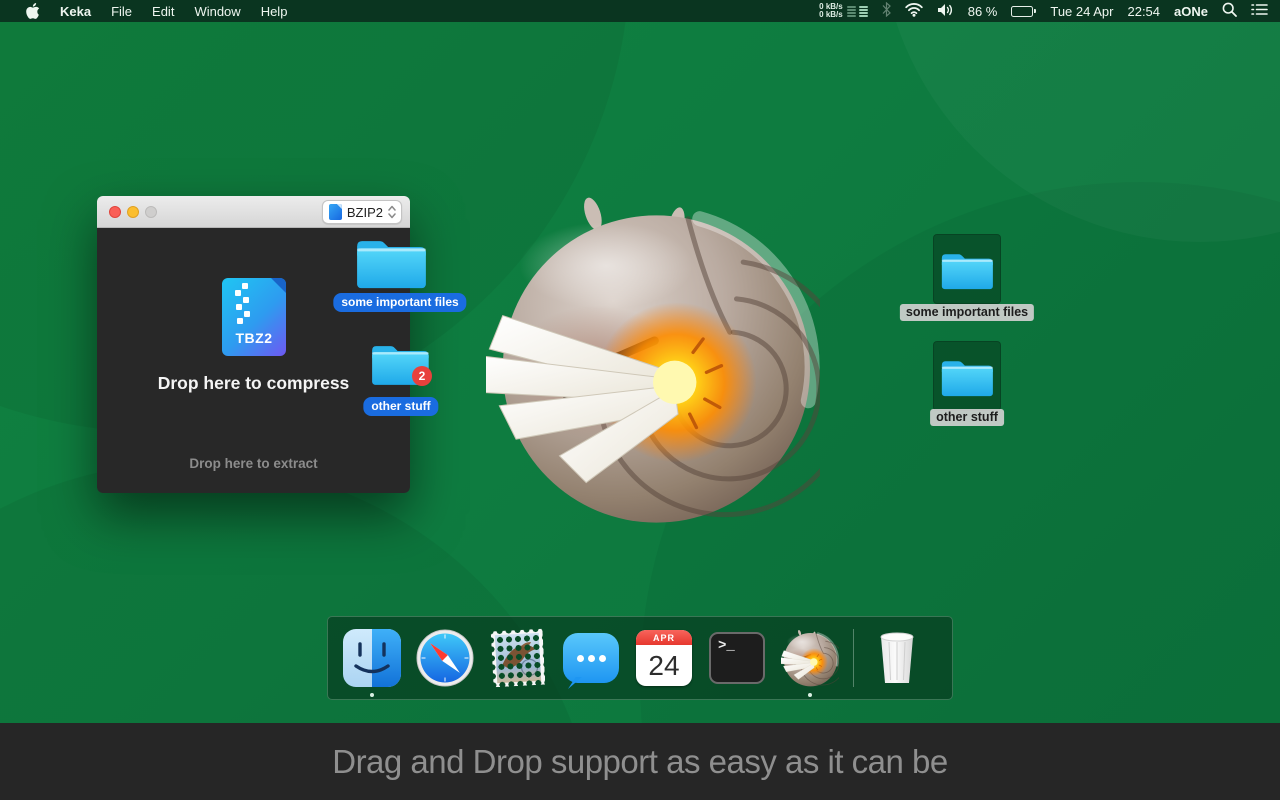  Describe the element at coordinates (254, 317) in the screenshot. I see `tbz2-file-icon: TBZ2` at that location.